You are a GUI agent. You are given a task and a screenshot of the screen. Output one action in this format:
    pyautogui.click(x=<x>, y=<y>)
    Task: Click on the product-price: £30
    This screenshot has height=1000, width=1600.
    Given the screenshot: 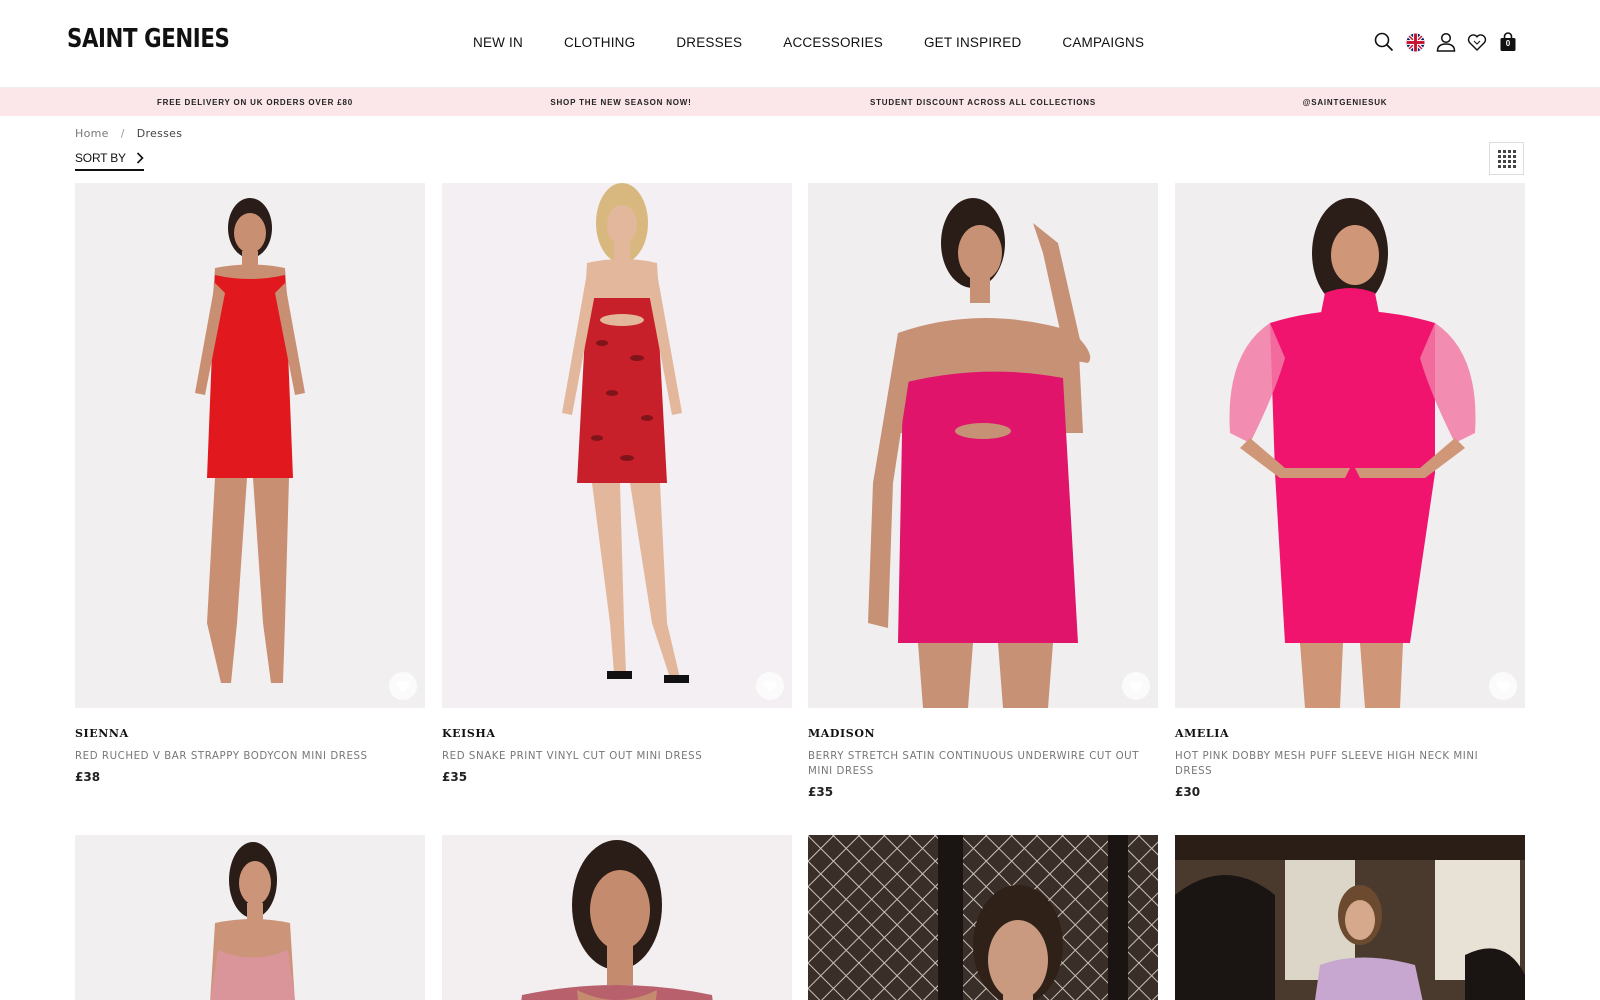 What is the action you would take?
    pyautogui.click(x=1188, y=792)
    